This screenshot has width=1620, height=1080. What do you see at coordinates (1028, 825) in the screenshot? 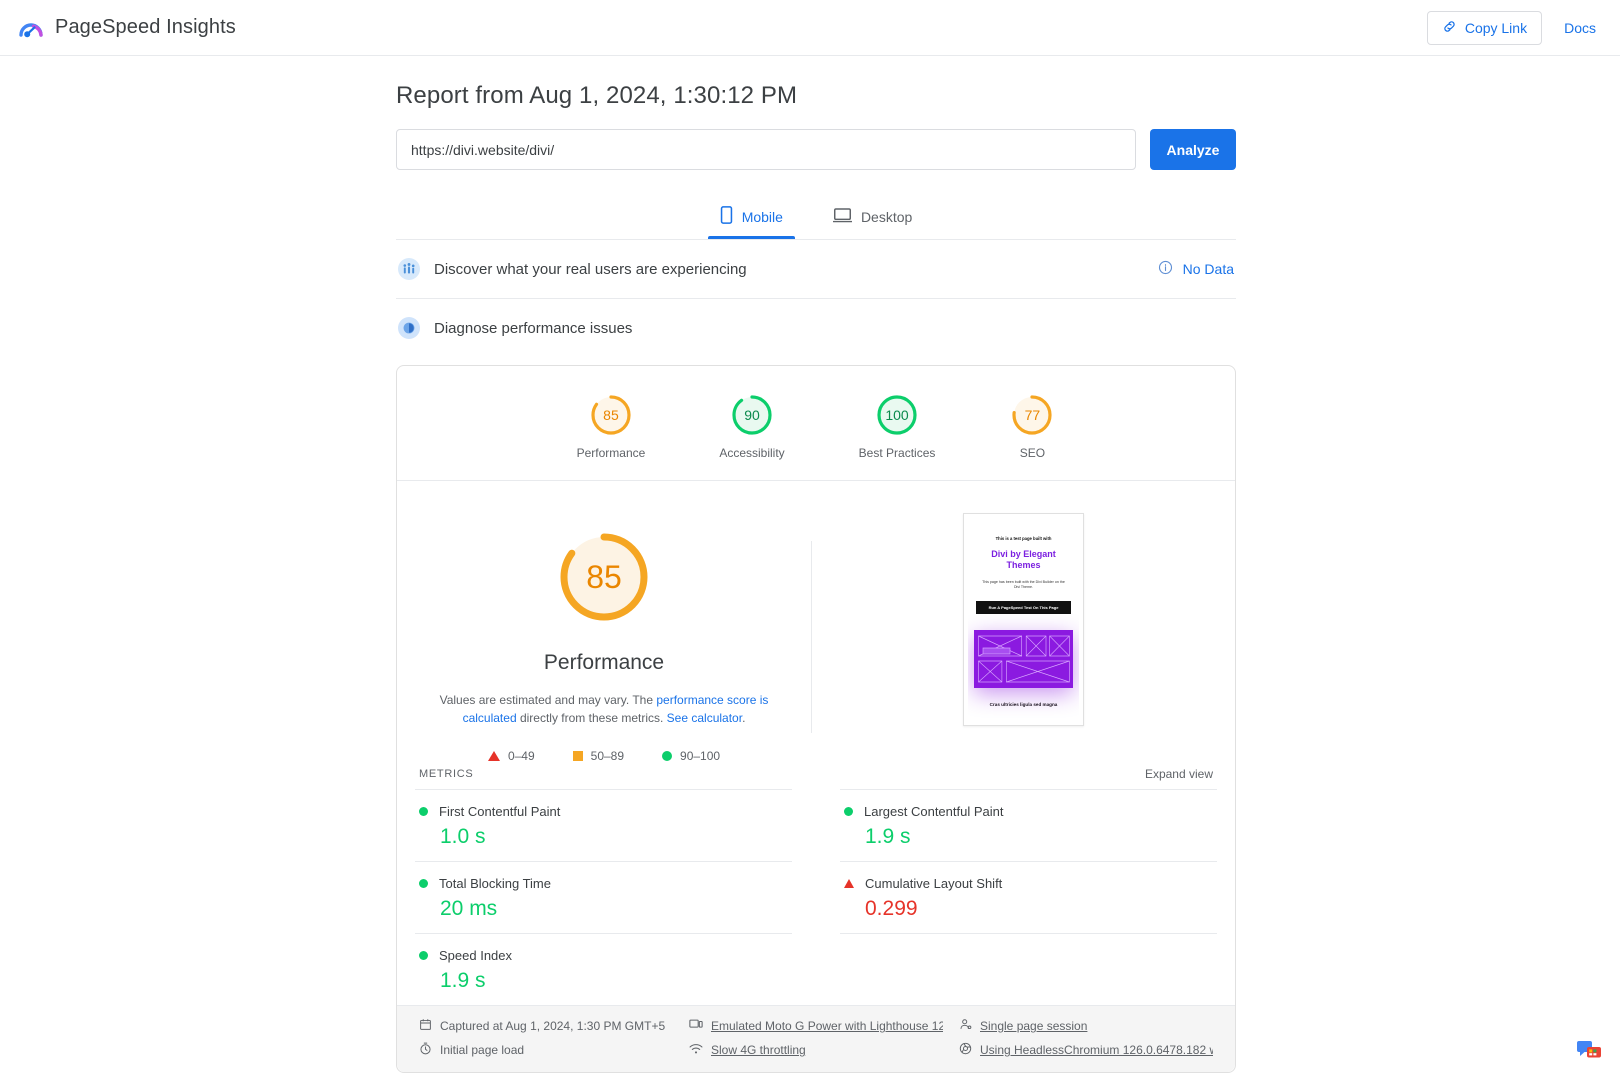
I see `metric-largest-contentful-paint: Largest Contentful Paint 1.9 s` at bounding box center [1028, 825].